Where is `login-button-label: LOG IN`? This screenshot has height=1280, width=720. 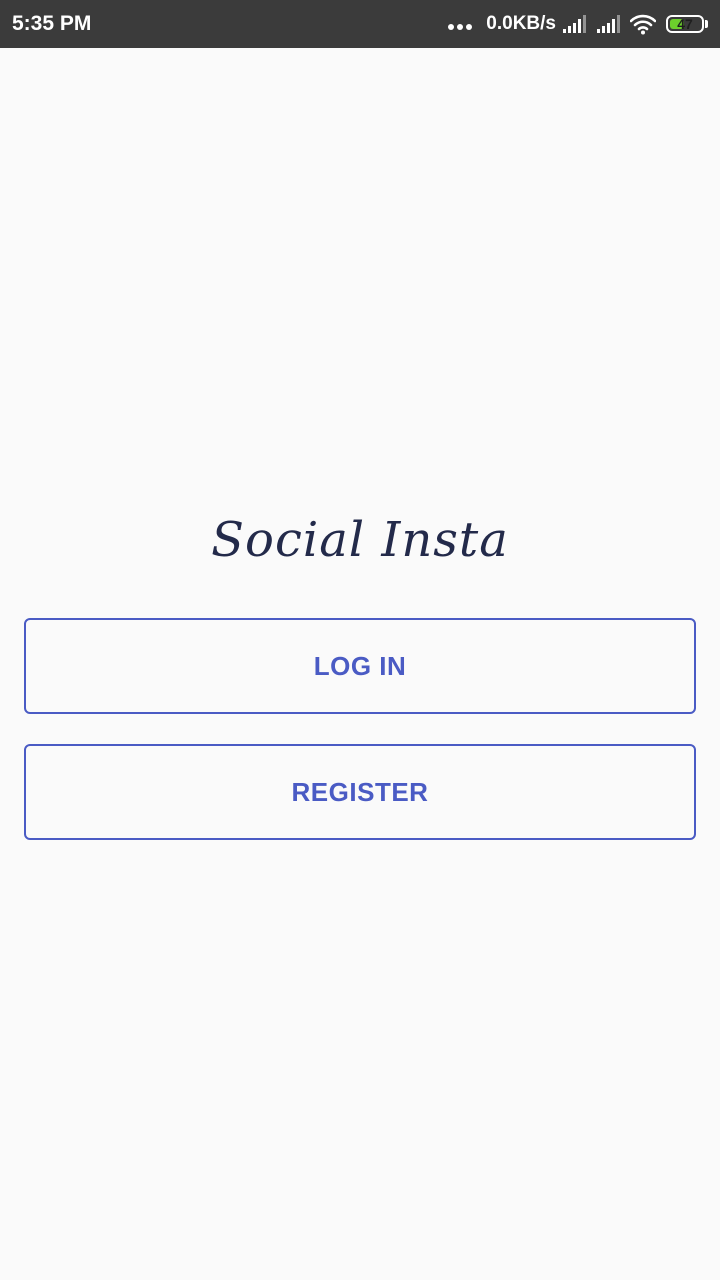 login-button-label: LOG IN is located at coordinates (360, 665).